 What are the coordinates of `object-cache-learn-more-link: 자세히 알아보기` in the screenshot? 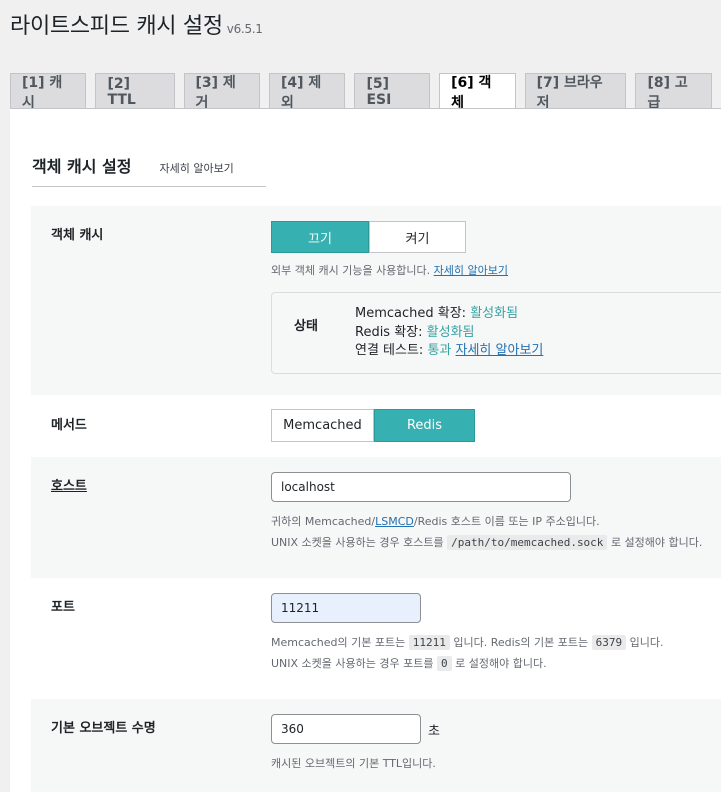 It's located at (471, 270).